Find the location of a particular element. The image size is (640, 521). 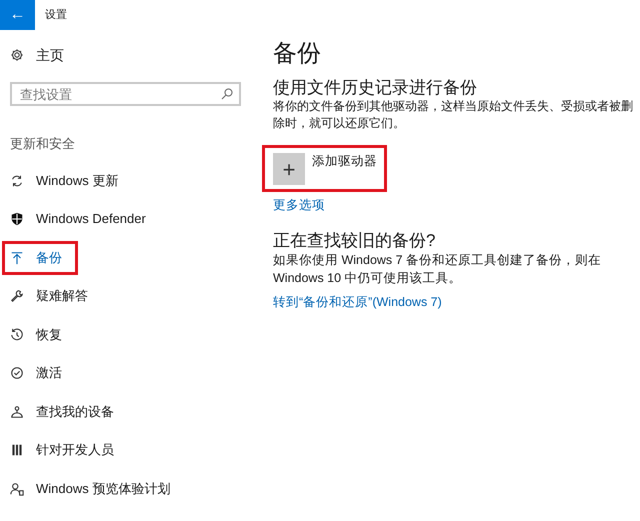

section-heading: 使用文件历史记录进行备份 is located at coordinates (375, 88).